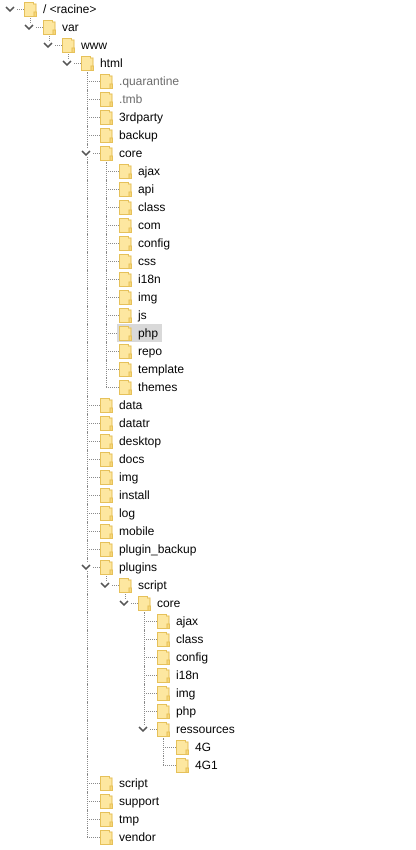 Image resolution: width=416 pixels, height=850 pixels. Describe the element at coordinates (138, 135) in the screenshot. I see `folder-name: backup` at that location.